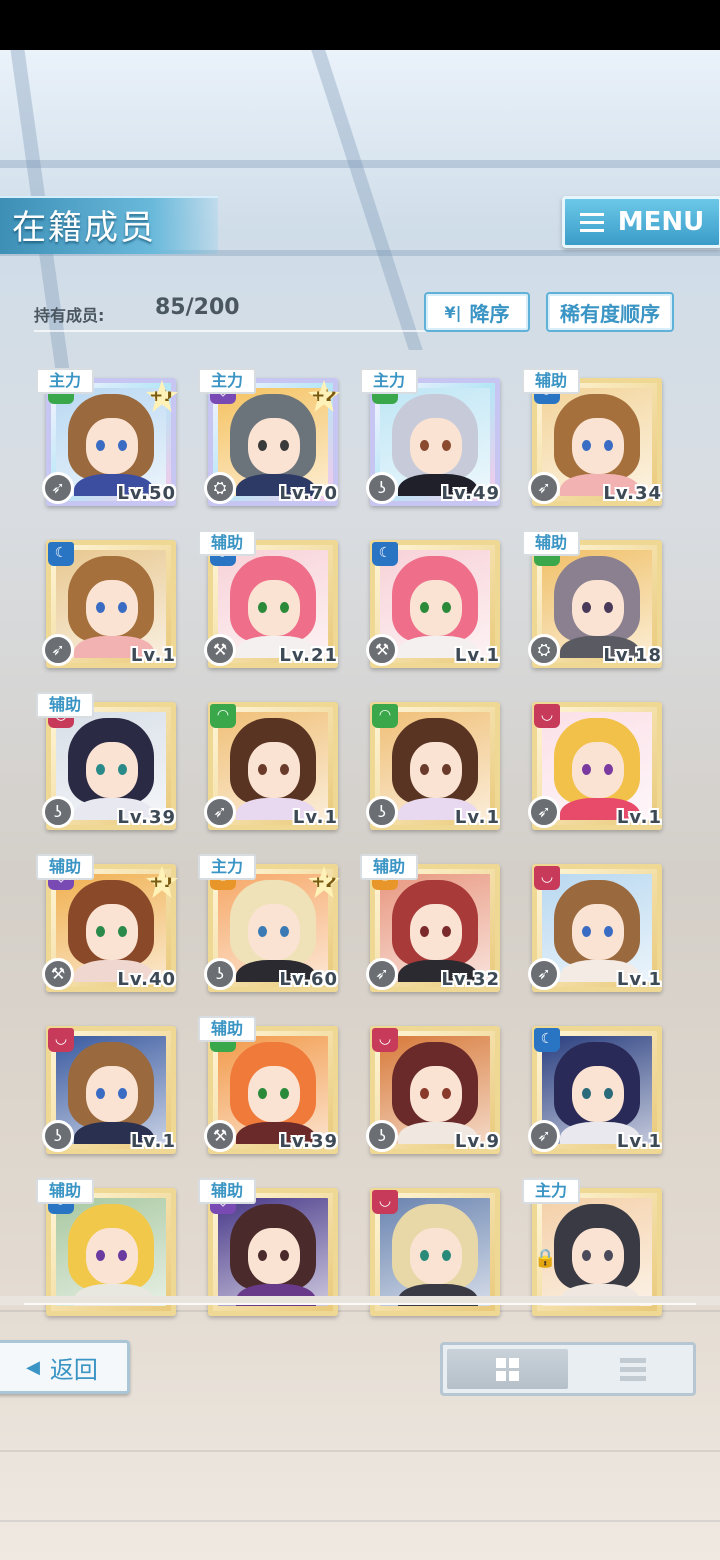 The width and height of the screenshot is (720, 1560). What do you see at coordinates (107, 437) in the screenshot?
I see `member-card: ◠主力+1➶Lv.50` at bounding box center [107, 437].